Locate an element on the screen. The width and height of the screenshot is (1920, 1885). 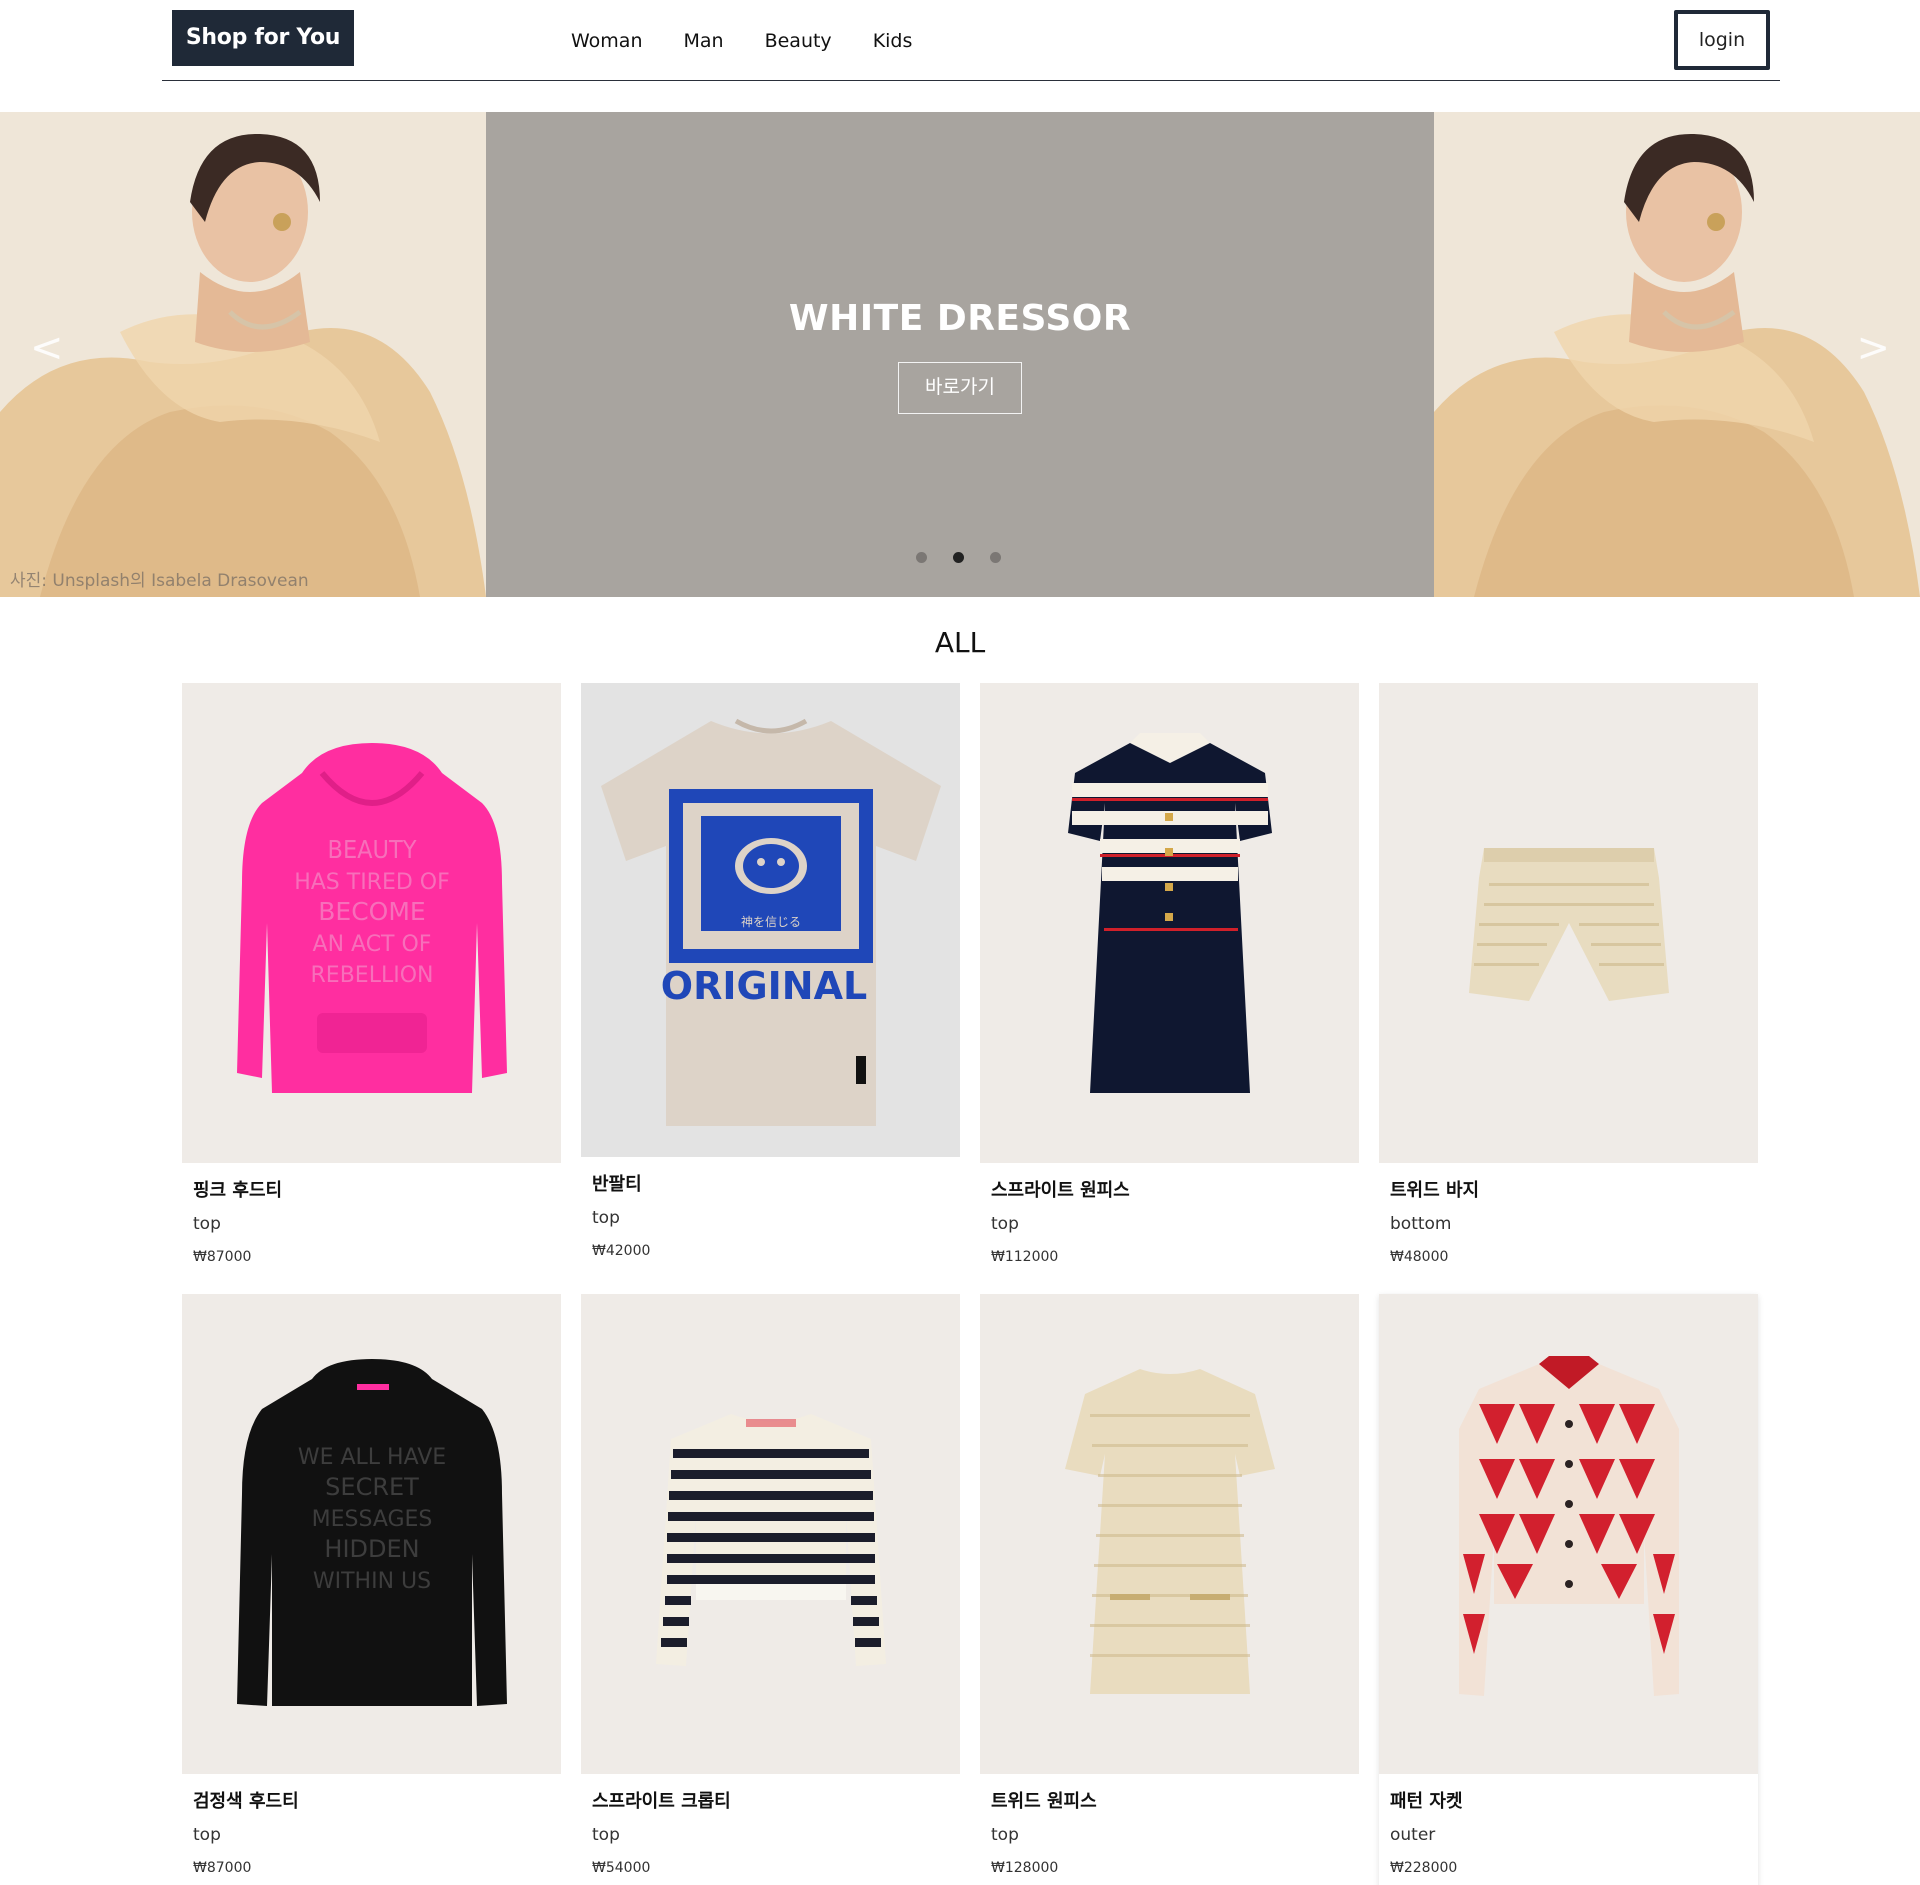
hero-title: WHITE DRESSOR is located at coordinates (960, 318).